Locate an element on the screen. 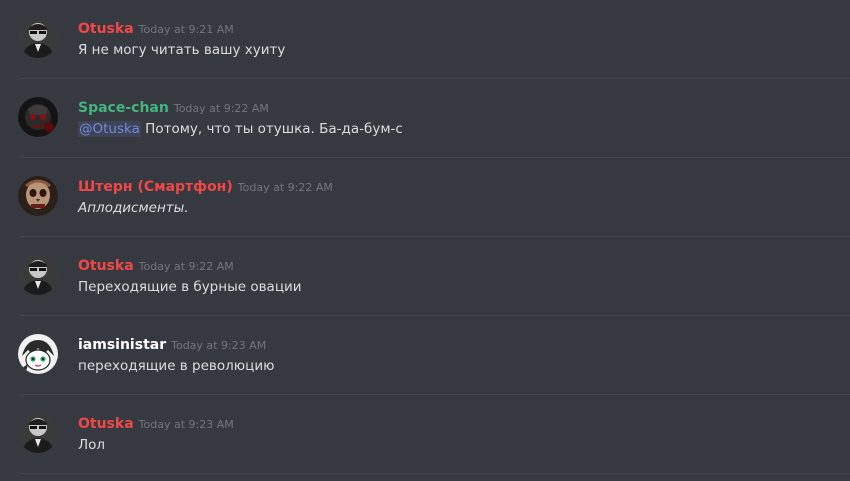 The image size is (850, 481). message-content: Аплодисменты. is located at coordinates (133, 208).